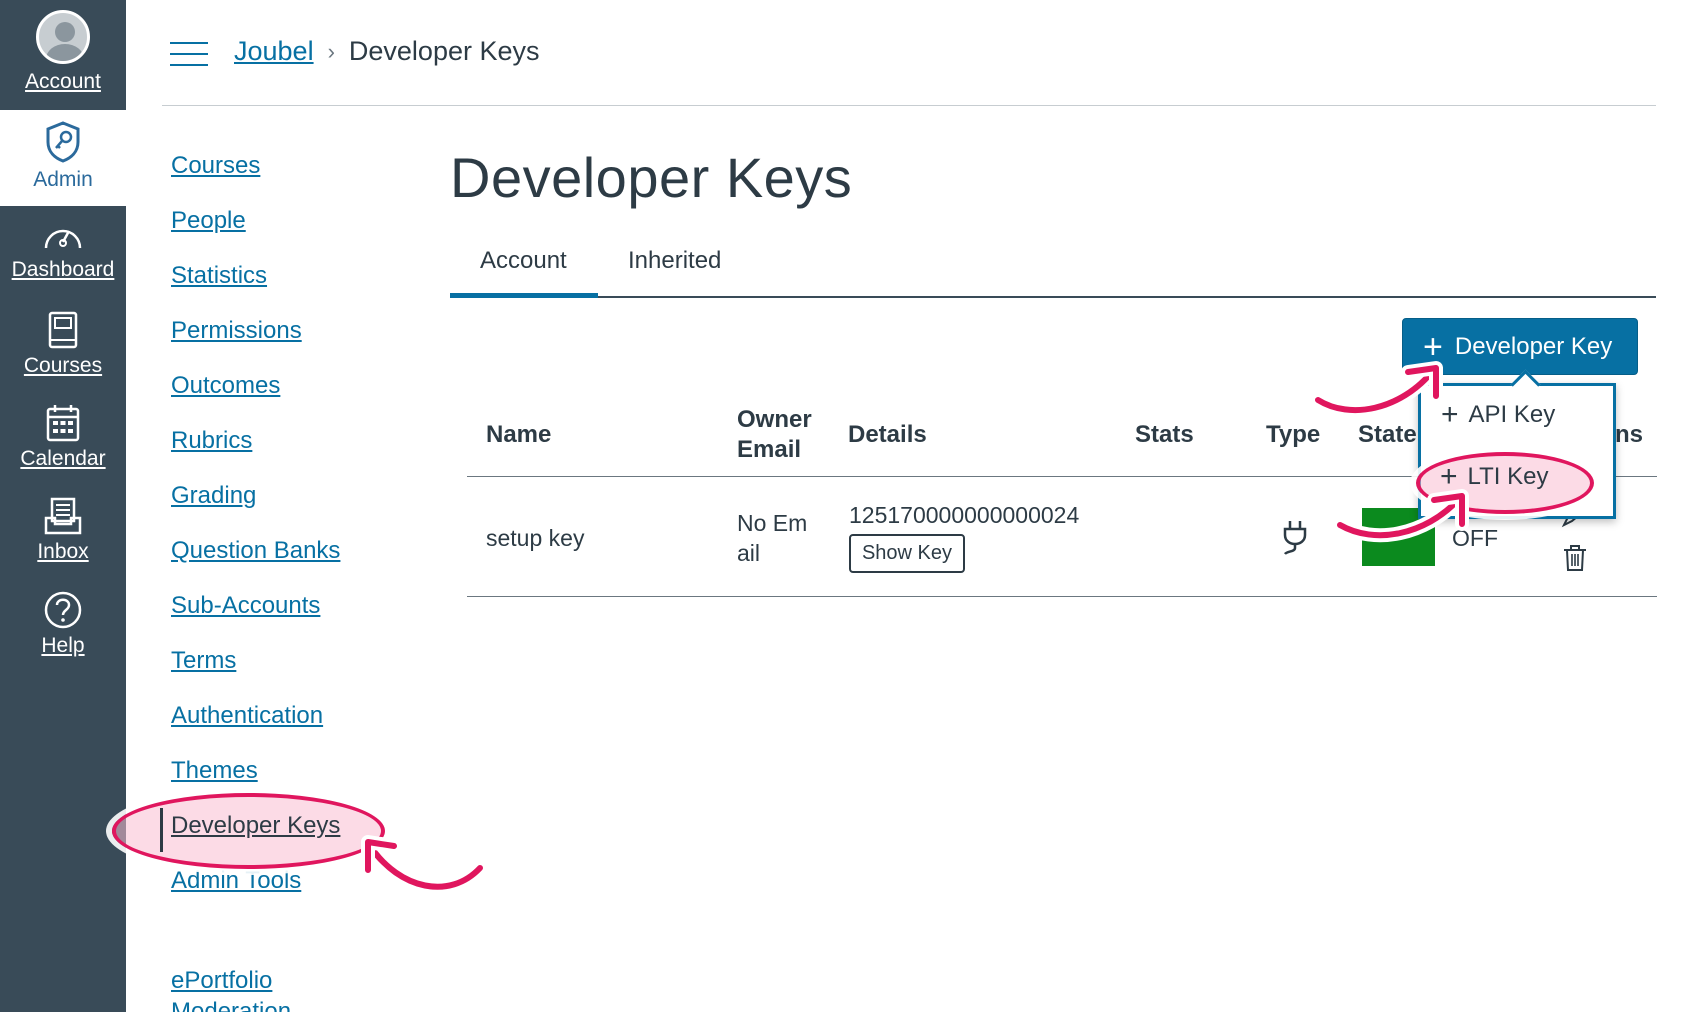 This screenshot has height=1012, width=1693. What do you see at coordinates (221, 981) in the screenshot?
I see `menu-ePortfolio: ePortfolio` at bounding box center [221, 981].